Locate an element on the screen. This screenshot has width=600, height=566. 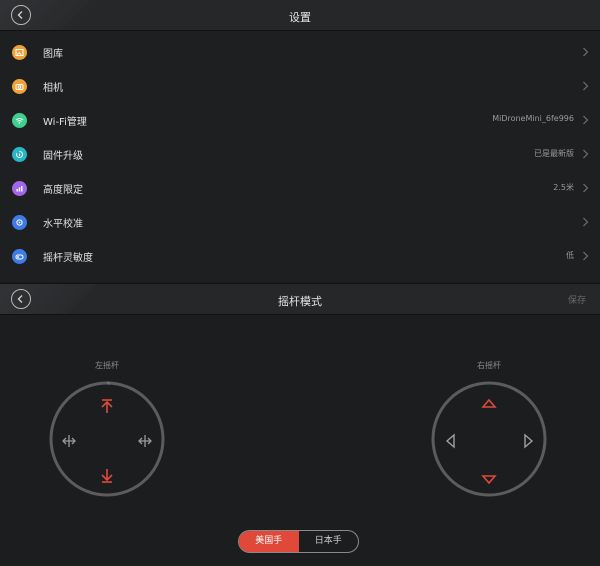
mode-option-japanese: 日本手 is located at coordinates (329, 541).